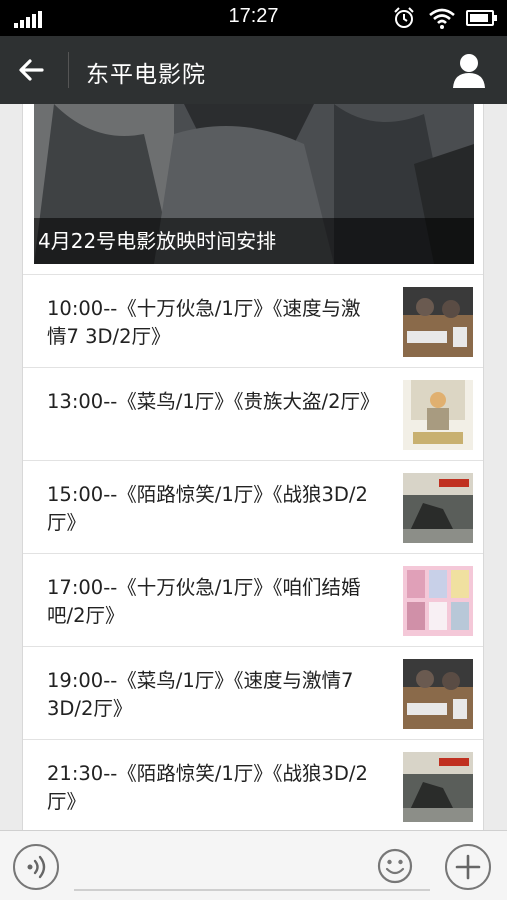 This screenshot has height=900, width=507. I want to click on voice-button, so click(36, 867).